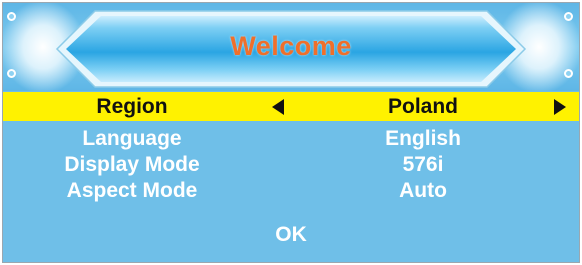 This screenshot has height=265, width=582. Describe the element at coordinates (423, 164) in the screenshot. I see `display-mode-value: 576i` at that location.